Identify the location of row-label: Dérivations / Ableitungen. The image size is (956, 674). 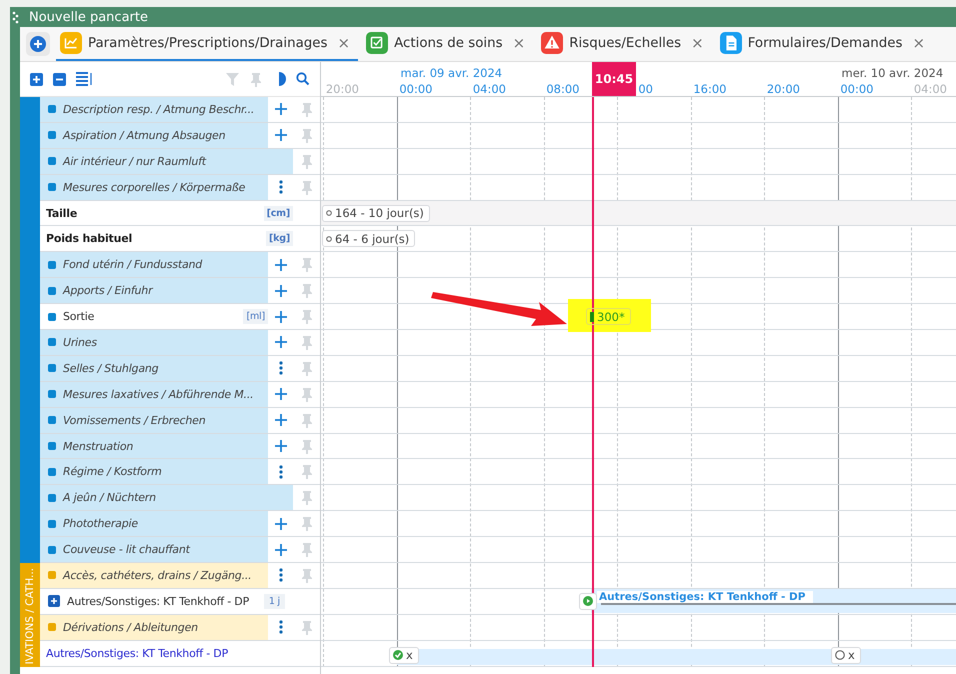
(154, 627).